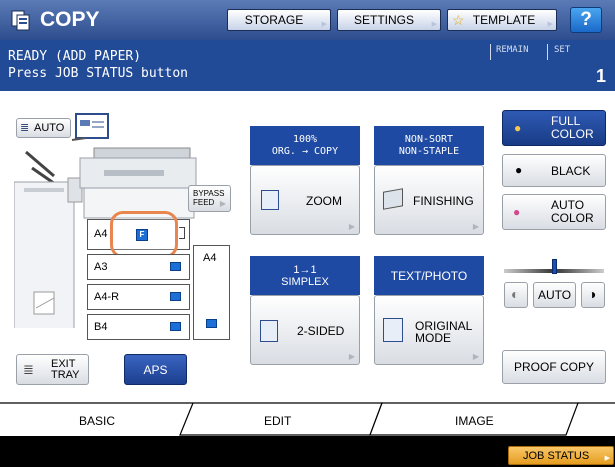 Image resolution: width=615 pixels, height=467 pixels. I want to click on original-mode-label-line2: MODE, so click(433, 338).